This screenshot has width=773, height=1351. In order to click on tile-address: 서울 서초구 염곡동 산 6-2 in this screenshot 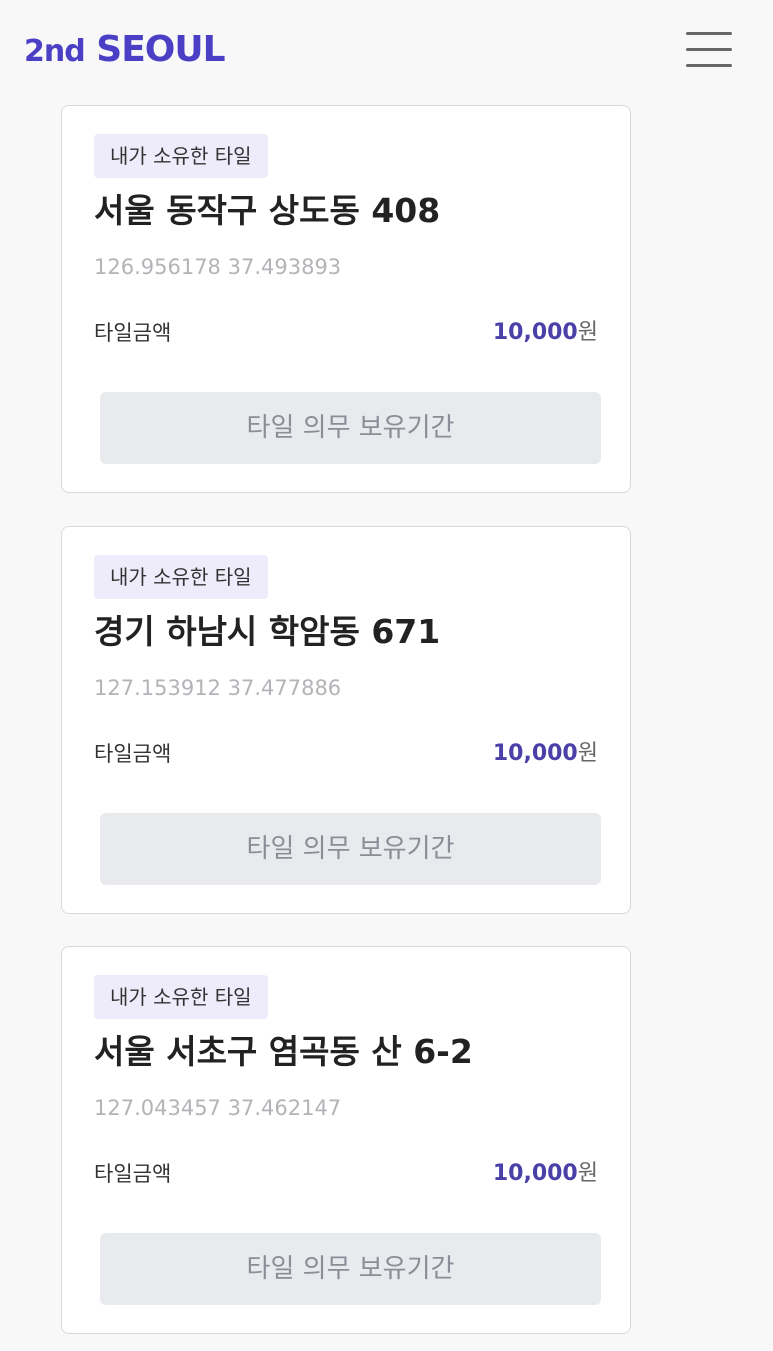, I will do `click(283, 1051)`.